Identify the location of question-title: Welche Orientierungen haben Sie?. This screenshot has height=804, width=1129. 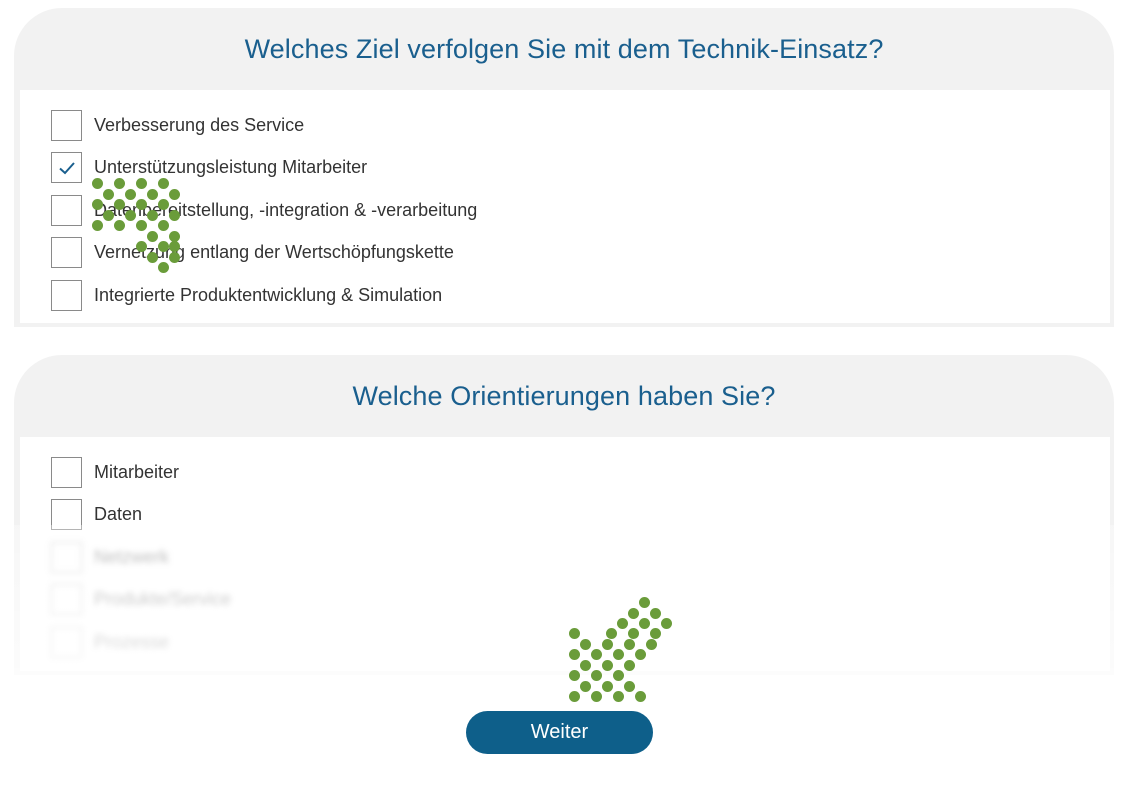
(564, 395).